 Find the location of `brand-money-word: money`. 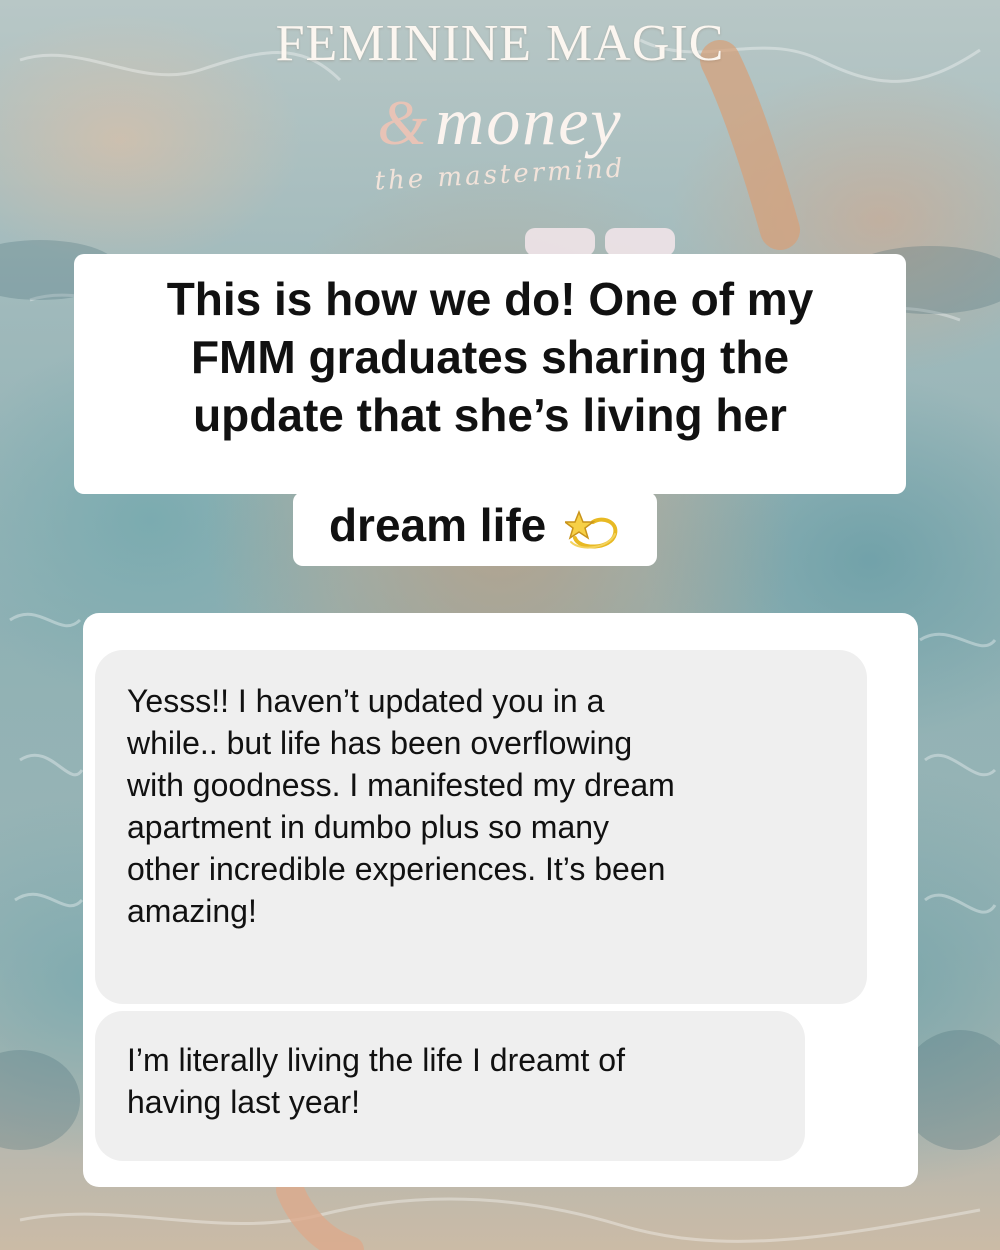

brand-money-word: money is located at coordinates (529, 121).